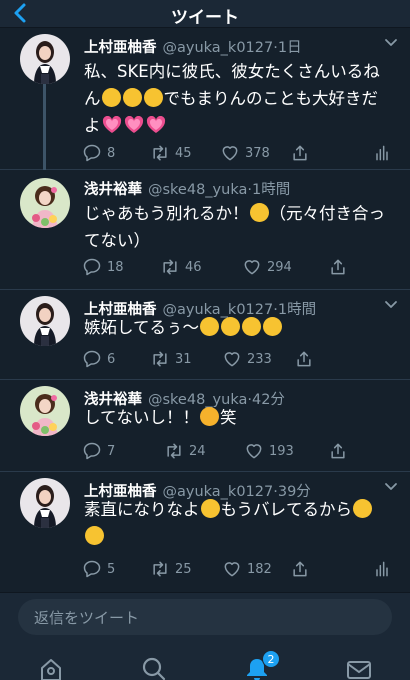 The width and height of the screenshot is (410, 680). I want to click on tweet-actions: 5 25 182, so click(239, 569).